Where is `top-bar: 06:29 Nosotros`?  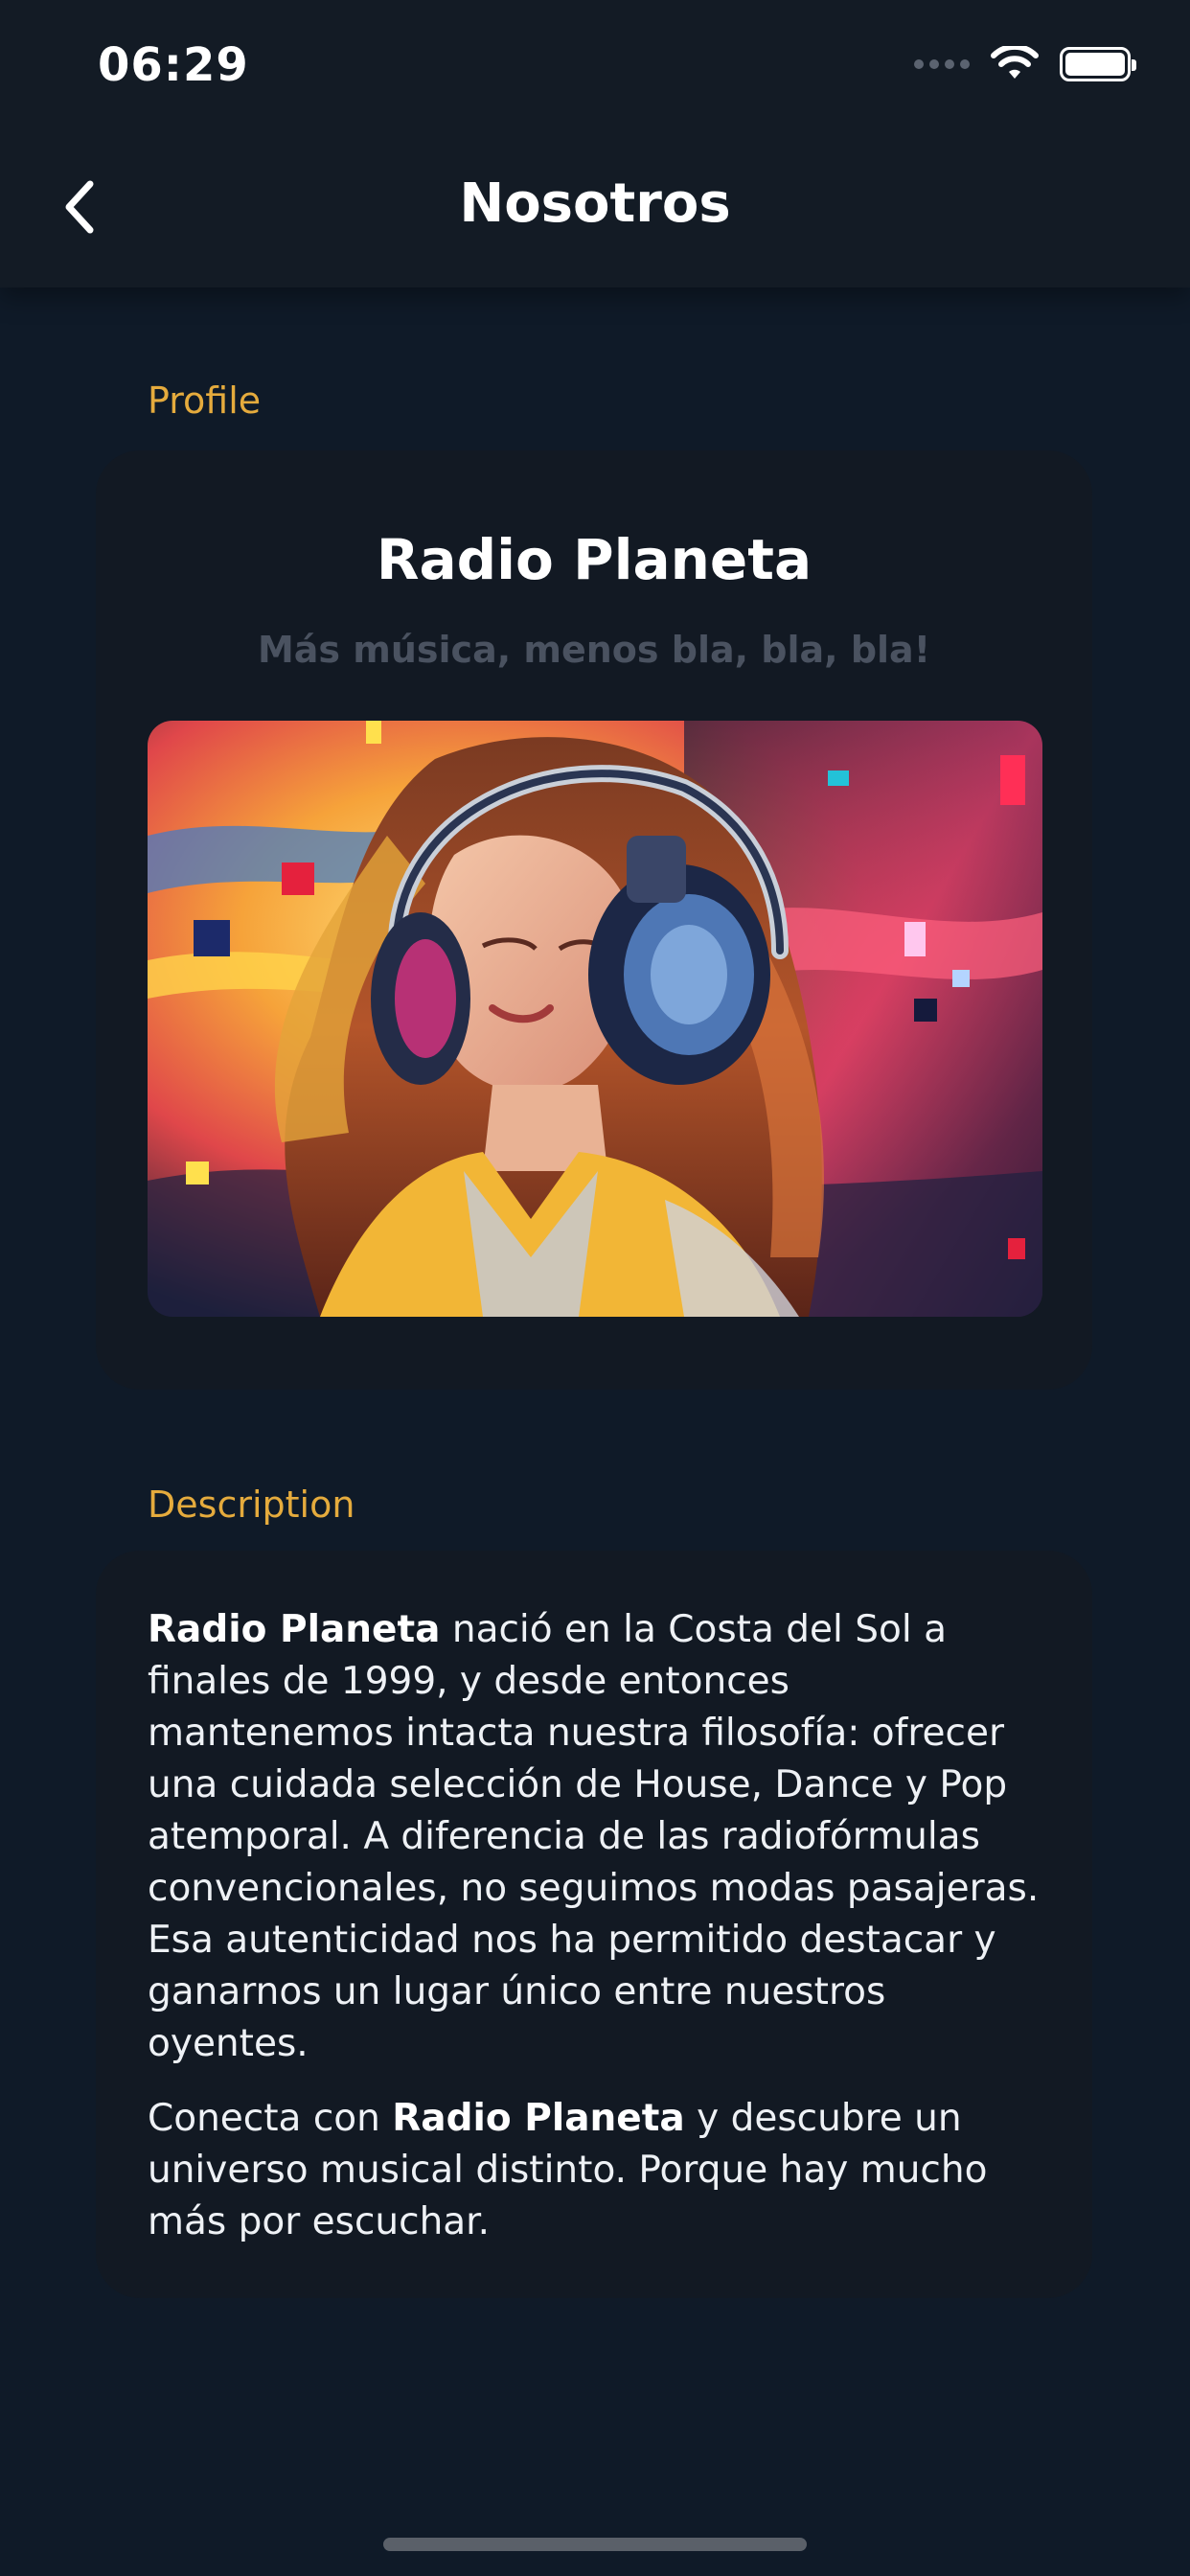 top-bar: 06:29 Nosotros is located at coordinates (595, 144).